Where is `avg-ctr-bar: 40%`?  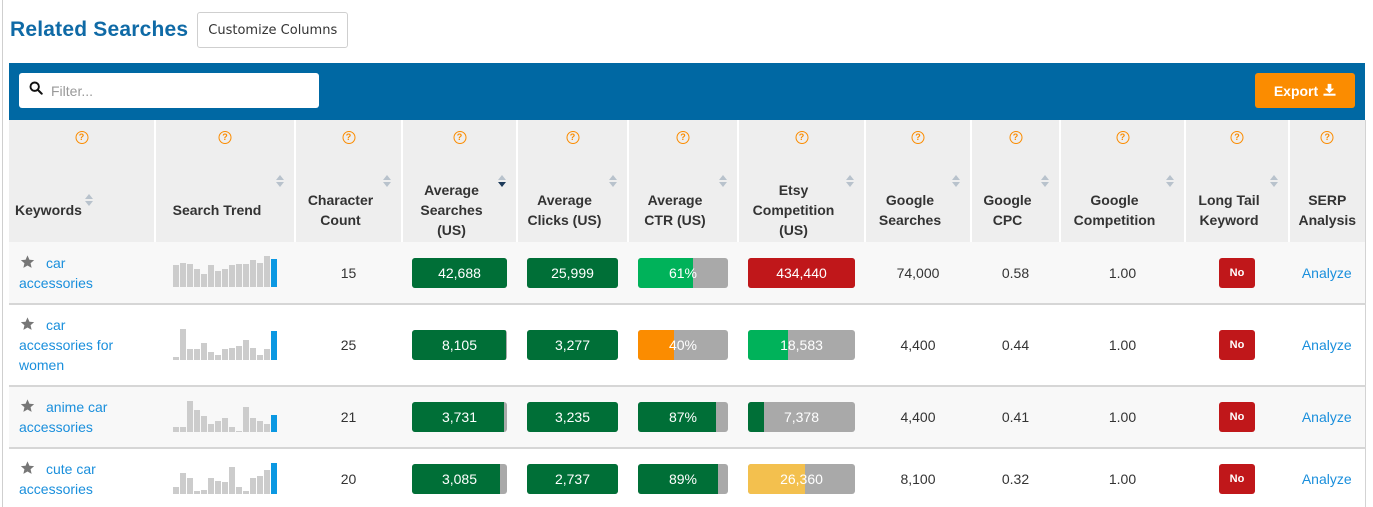 avg-ctr-bar: 40% is located at coordinates (683, 345).